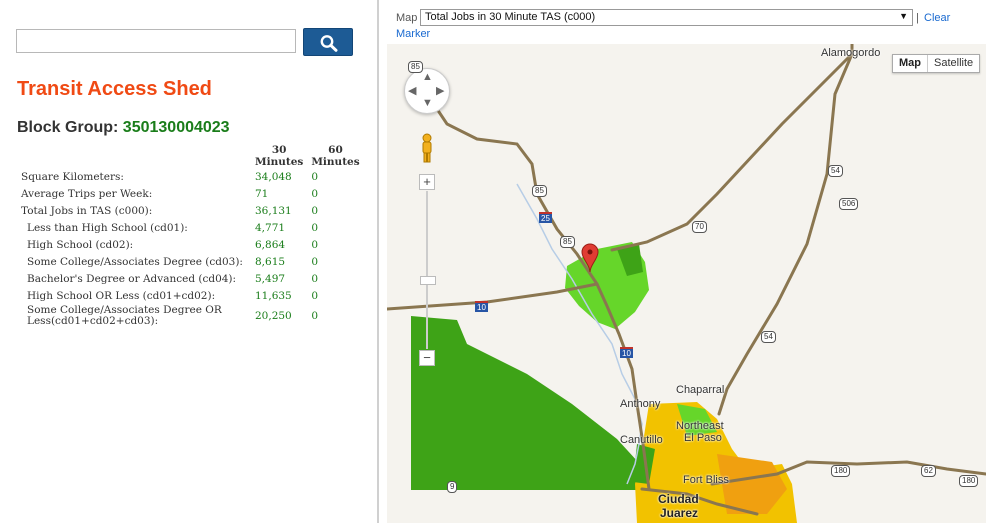 This screenshot has height=523, width=986. I want to click on stat-label: Square Kilometers:, so click(72, 177).